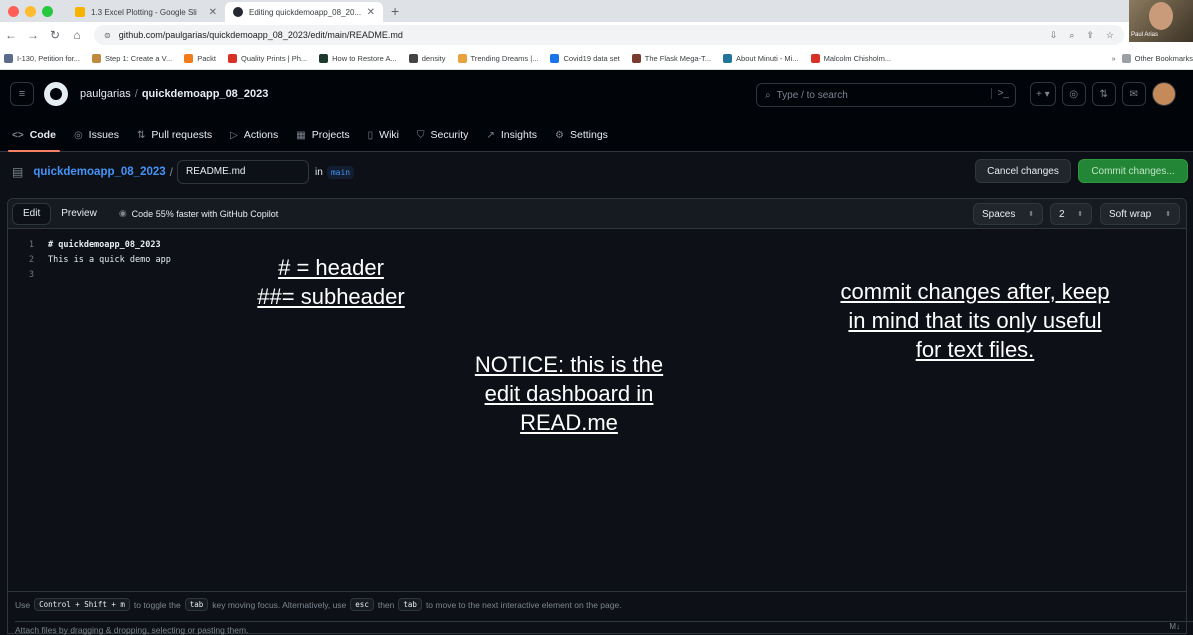 The height and width of the screenshot is (635, 1193). I want to click on insights-icon: ↗, so click(490, 135).